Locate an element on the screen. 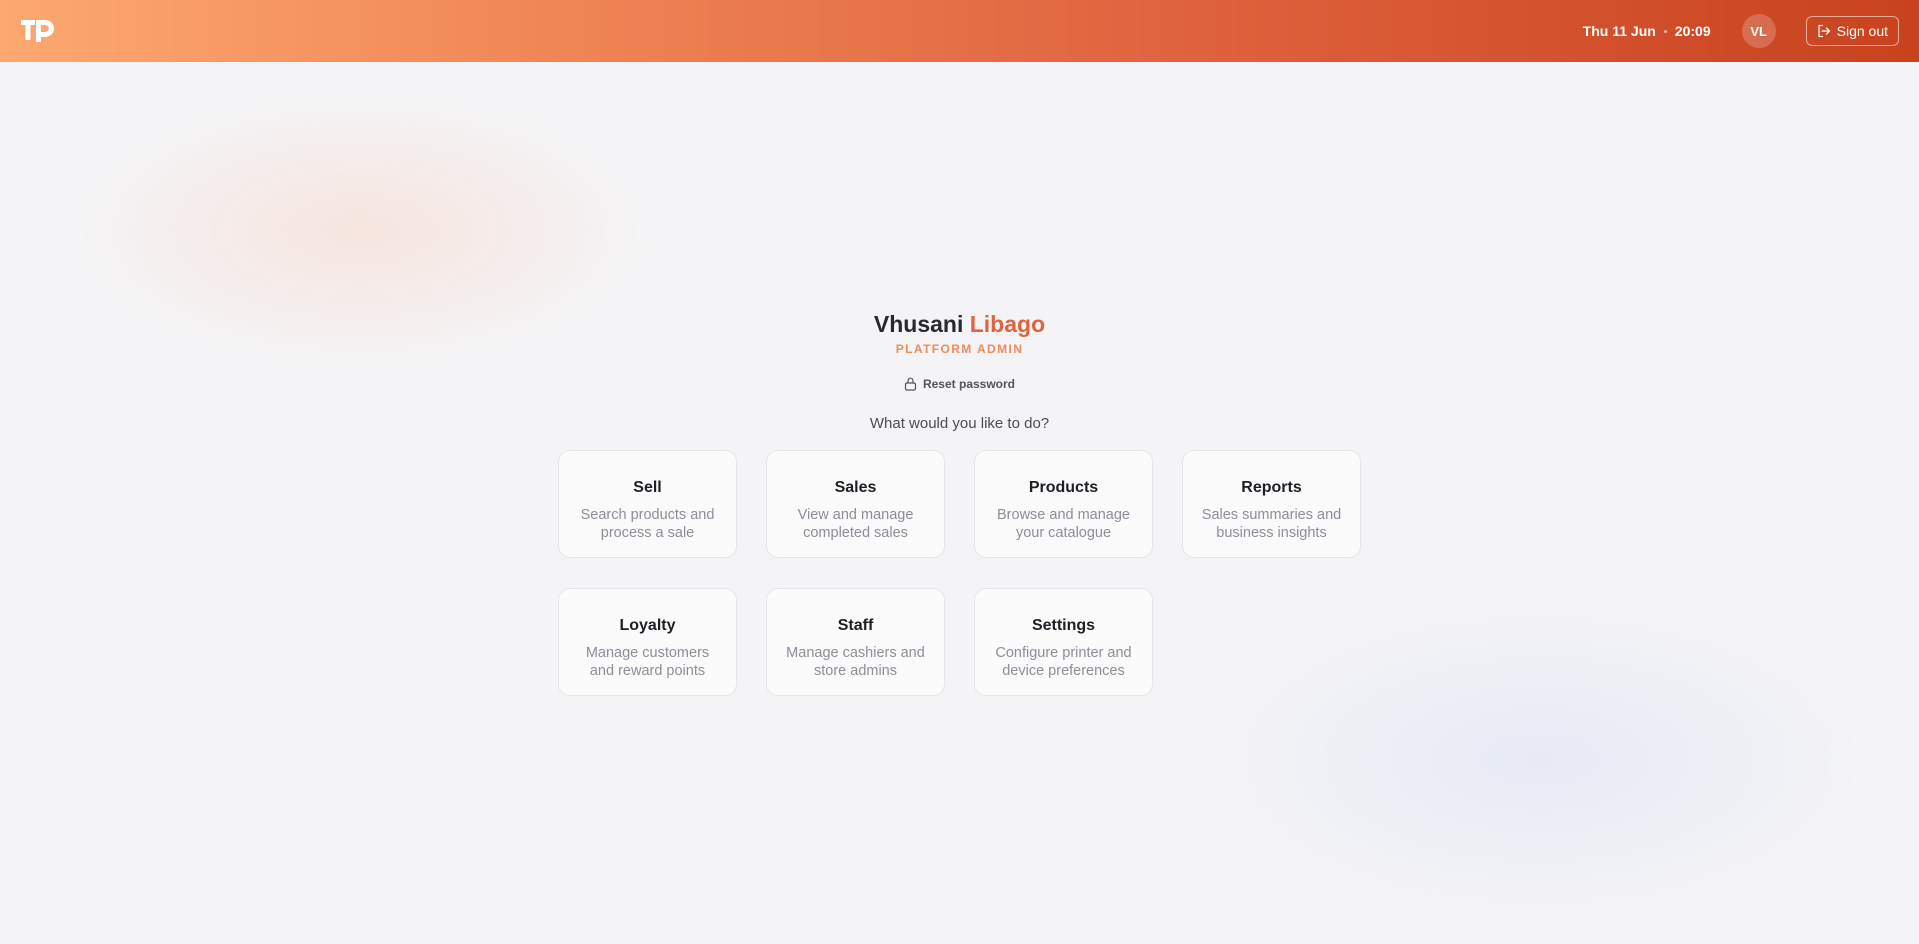 The width and height of the screenshot is (1919, 944). dot-separator is located at coordinates (1665, 31).